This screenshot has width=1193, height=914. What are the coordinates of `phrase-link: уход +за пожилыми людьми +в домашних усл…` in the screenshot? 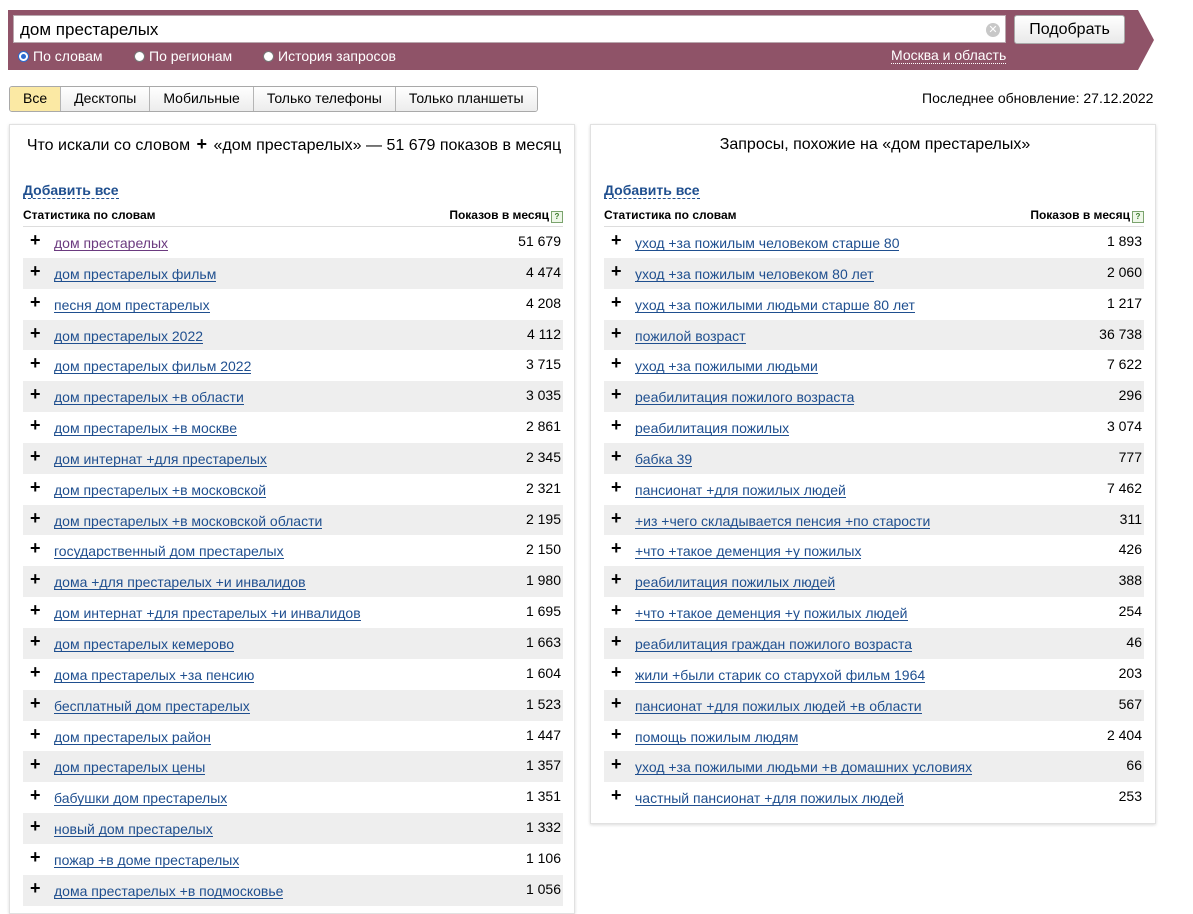 It's located at (804, 768).